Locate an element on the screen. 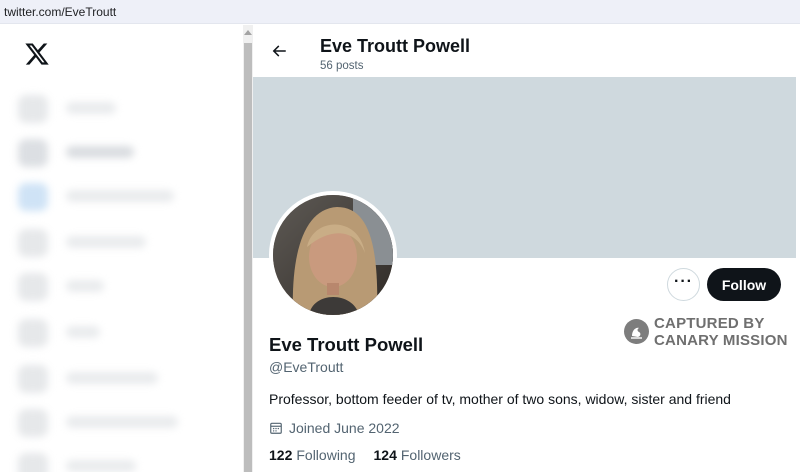 The image size is (800, 472). sidebar-item-premium is located at coordinates (103, 461).